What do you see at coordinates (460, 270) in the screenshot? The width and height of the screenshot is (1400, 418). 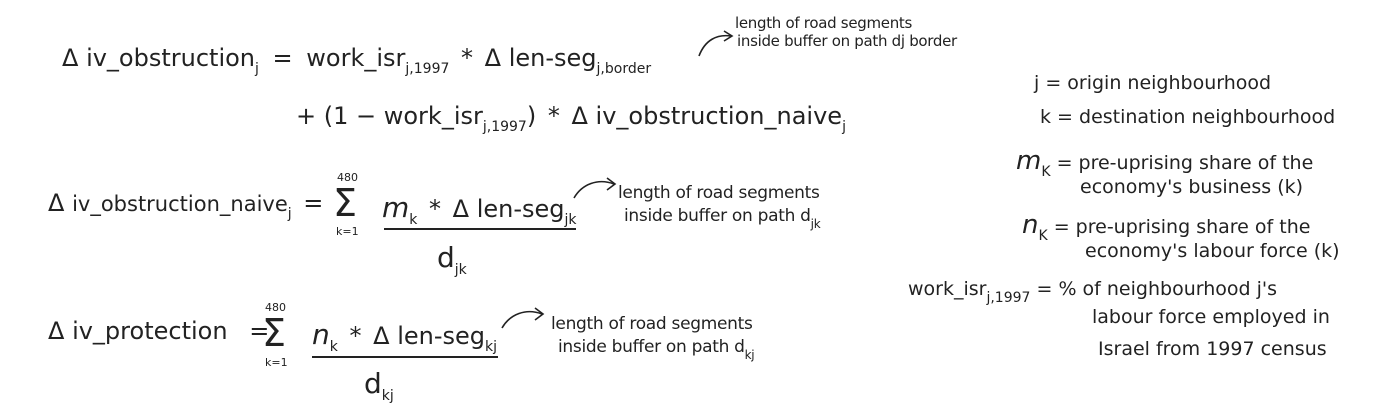 I see `eq2-d-subscript: jk` at bounding box center [460, 270].